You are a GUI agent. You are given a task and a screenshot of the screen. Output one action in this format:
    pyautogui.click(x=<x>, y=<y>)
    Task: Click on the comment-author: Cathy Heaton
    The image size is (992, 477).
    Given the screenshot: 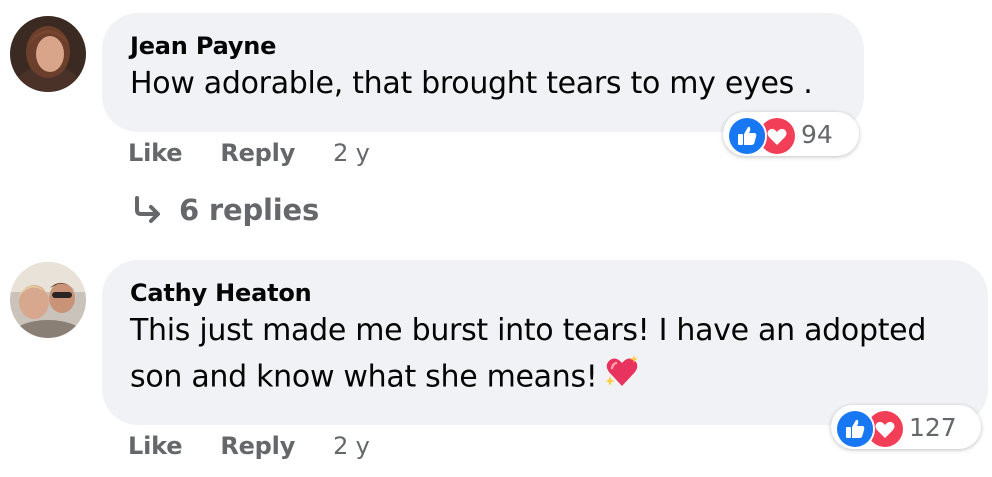 What is the action you would take?
    pyautogui.click(x=221, y=293)
    